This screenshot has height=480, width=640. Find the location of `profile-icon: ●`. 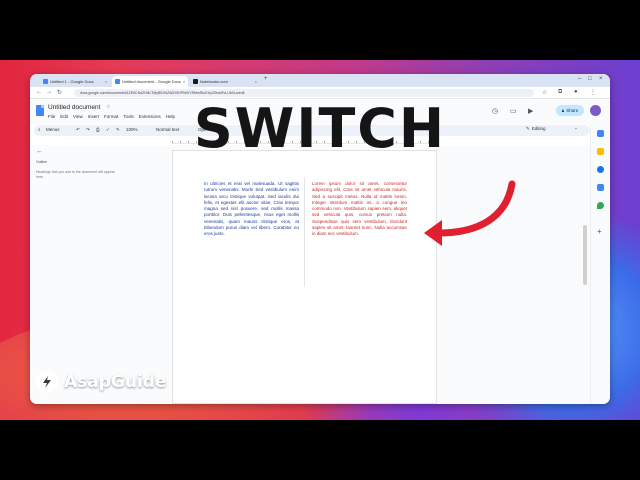

profile-icon: ● is located at coordinates (576, 92).